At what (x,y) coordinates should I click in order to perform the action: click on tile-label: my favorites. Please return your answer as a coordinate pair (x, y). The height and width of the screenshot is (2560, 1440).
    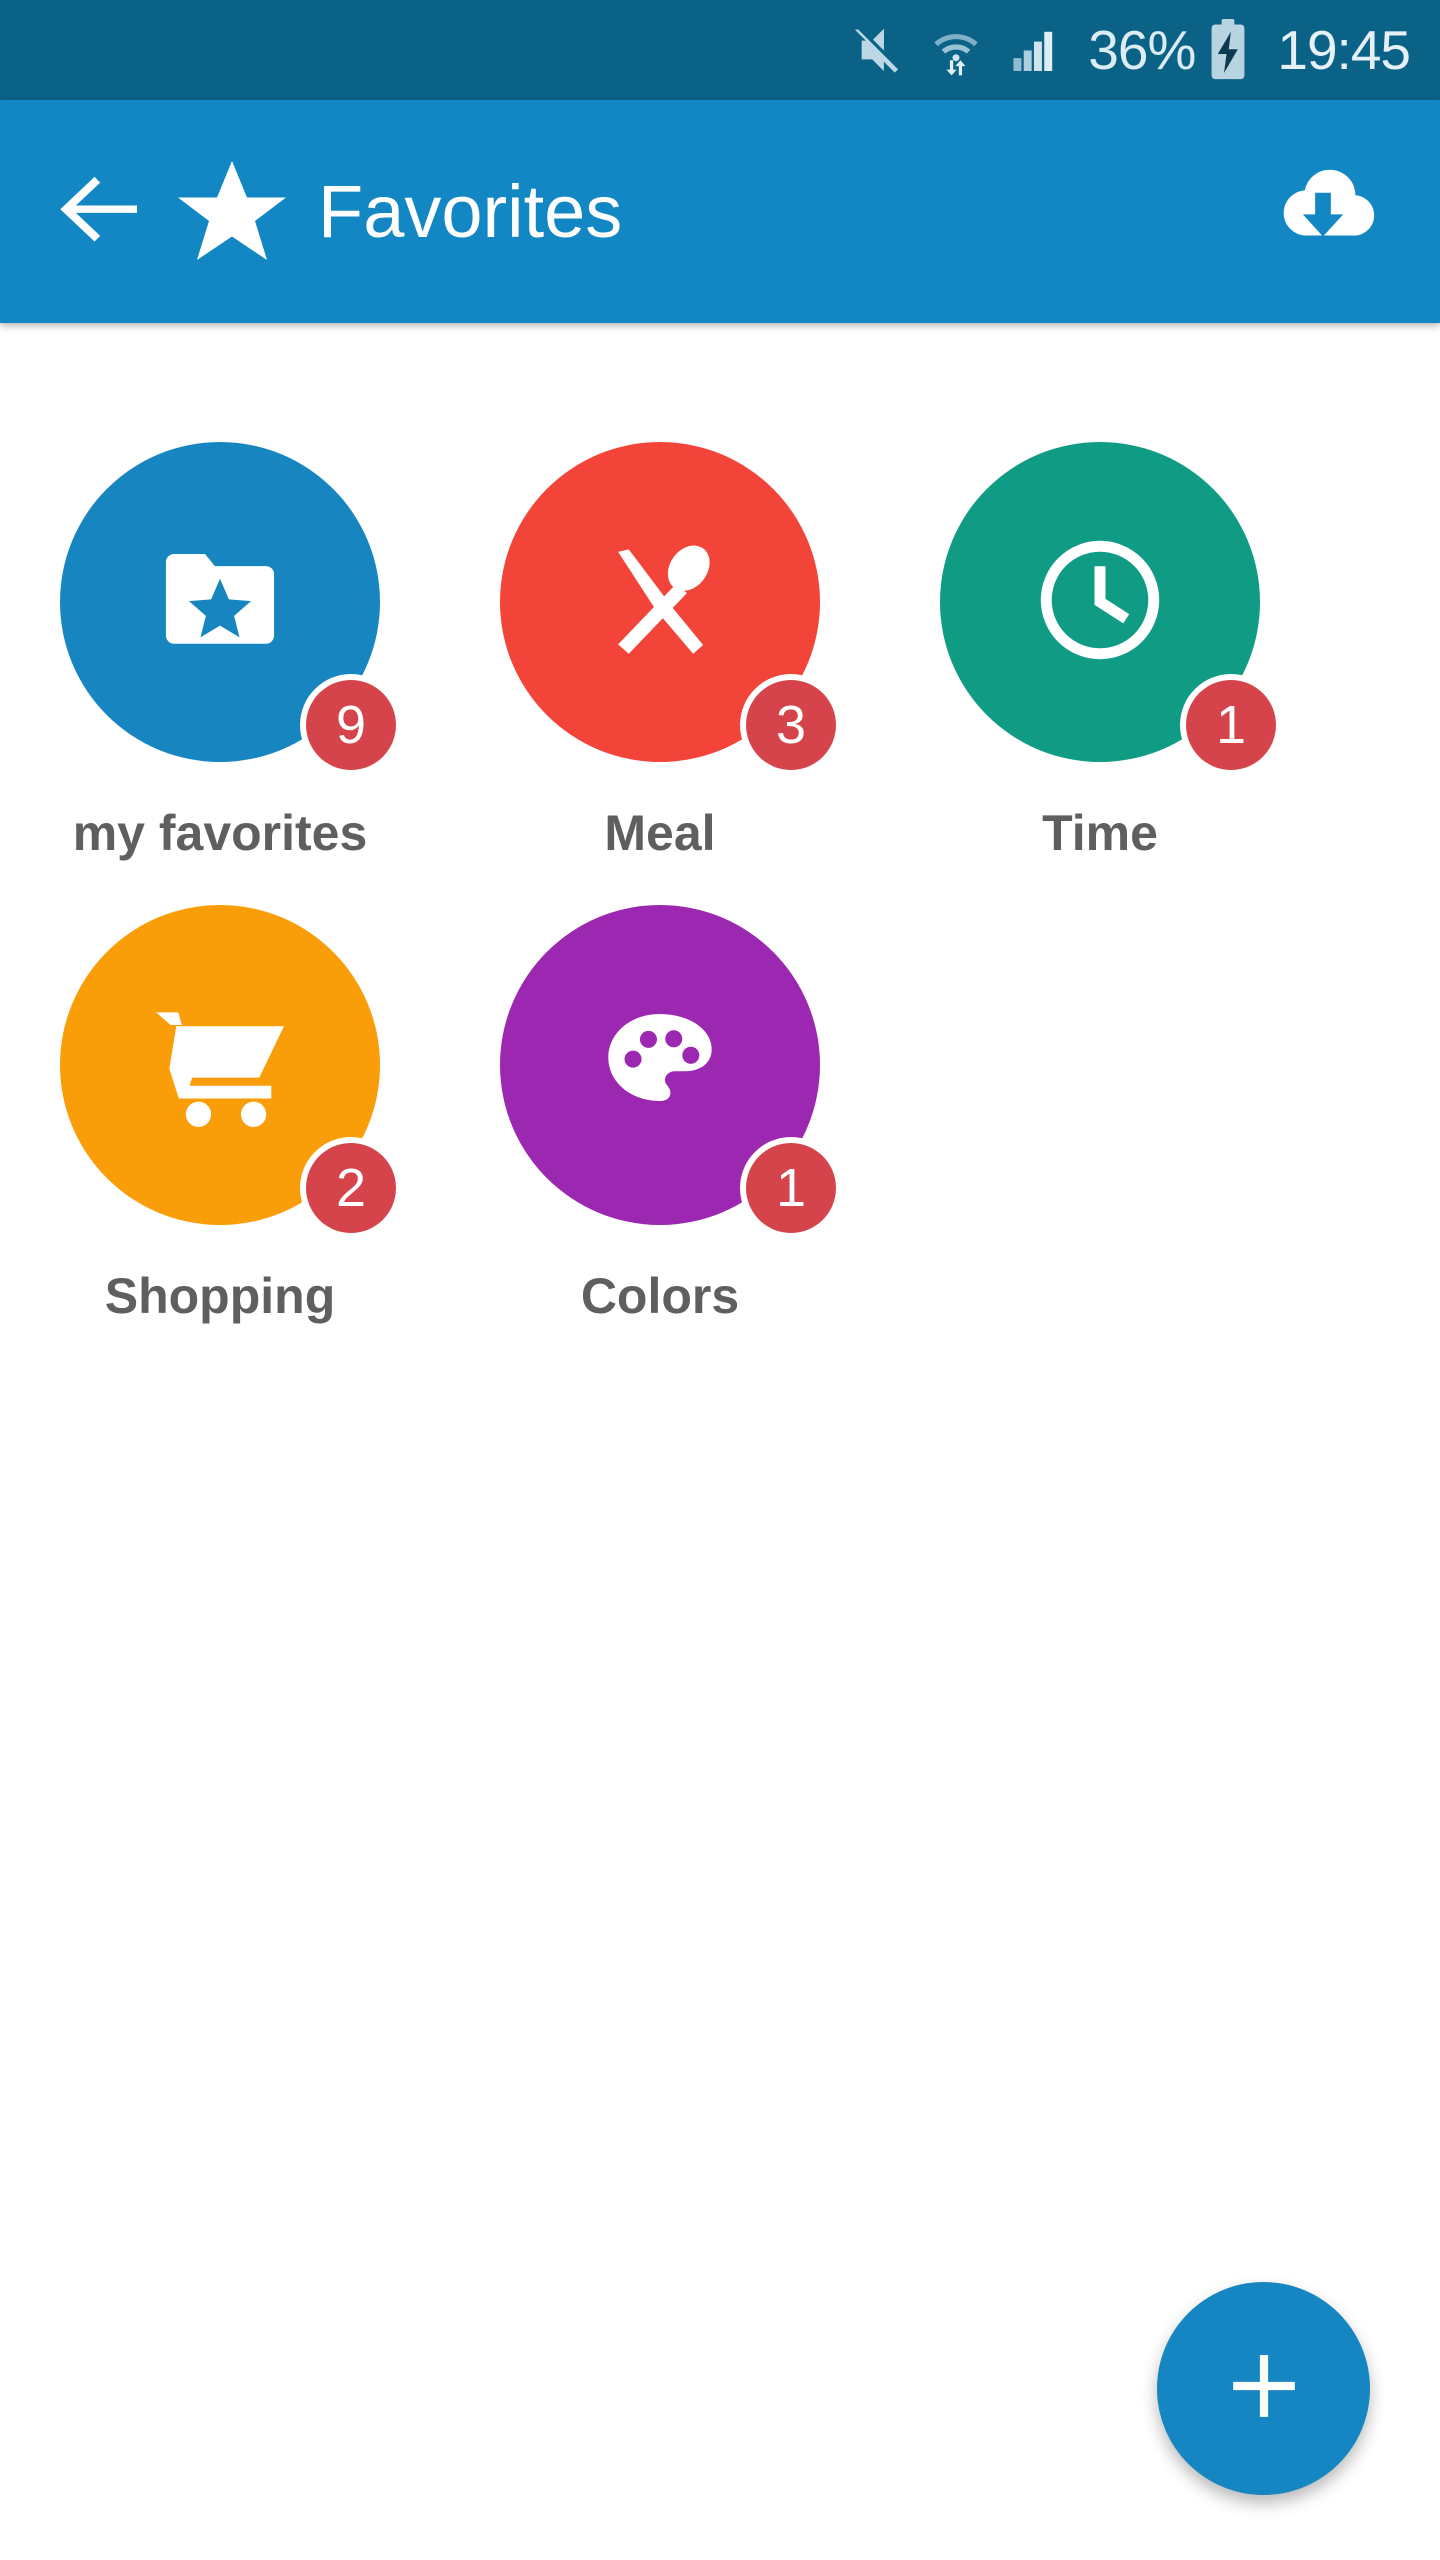
    Looking at the image, I should click on (220, 833).